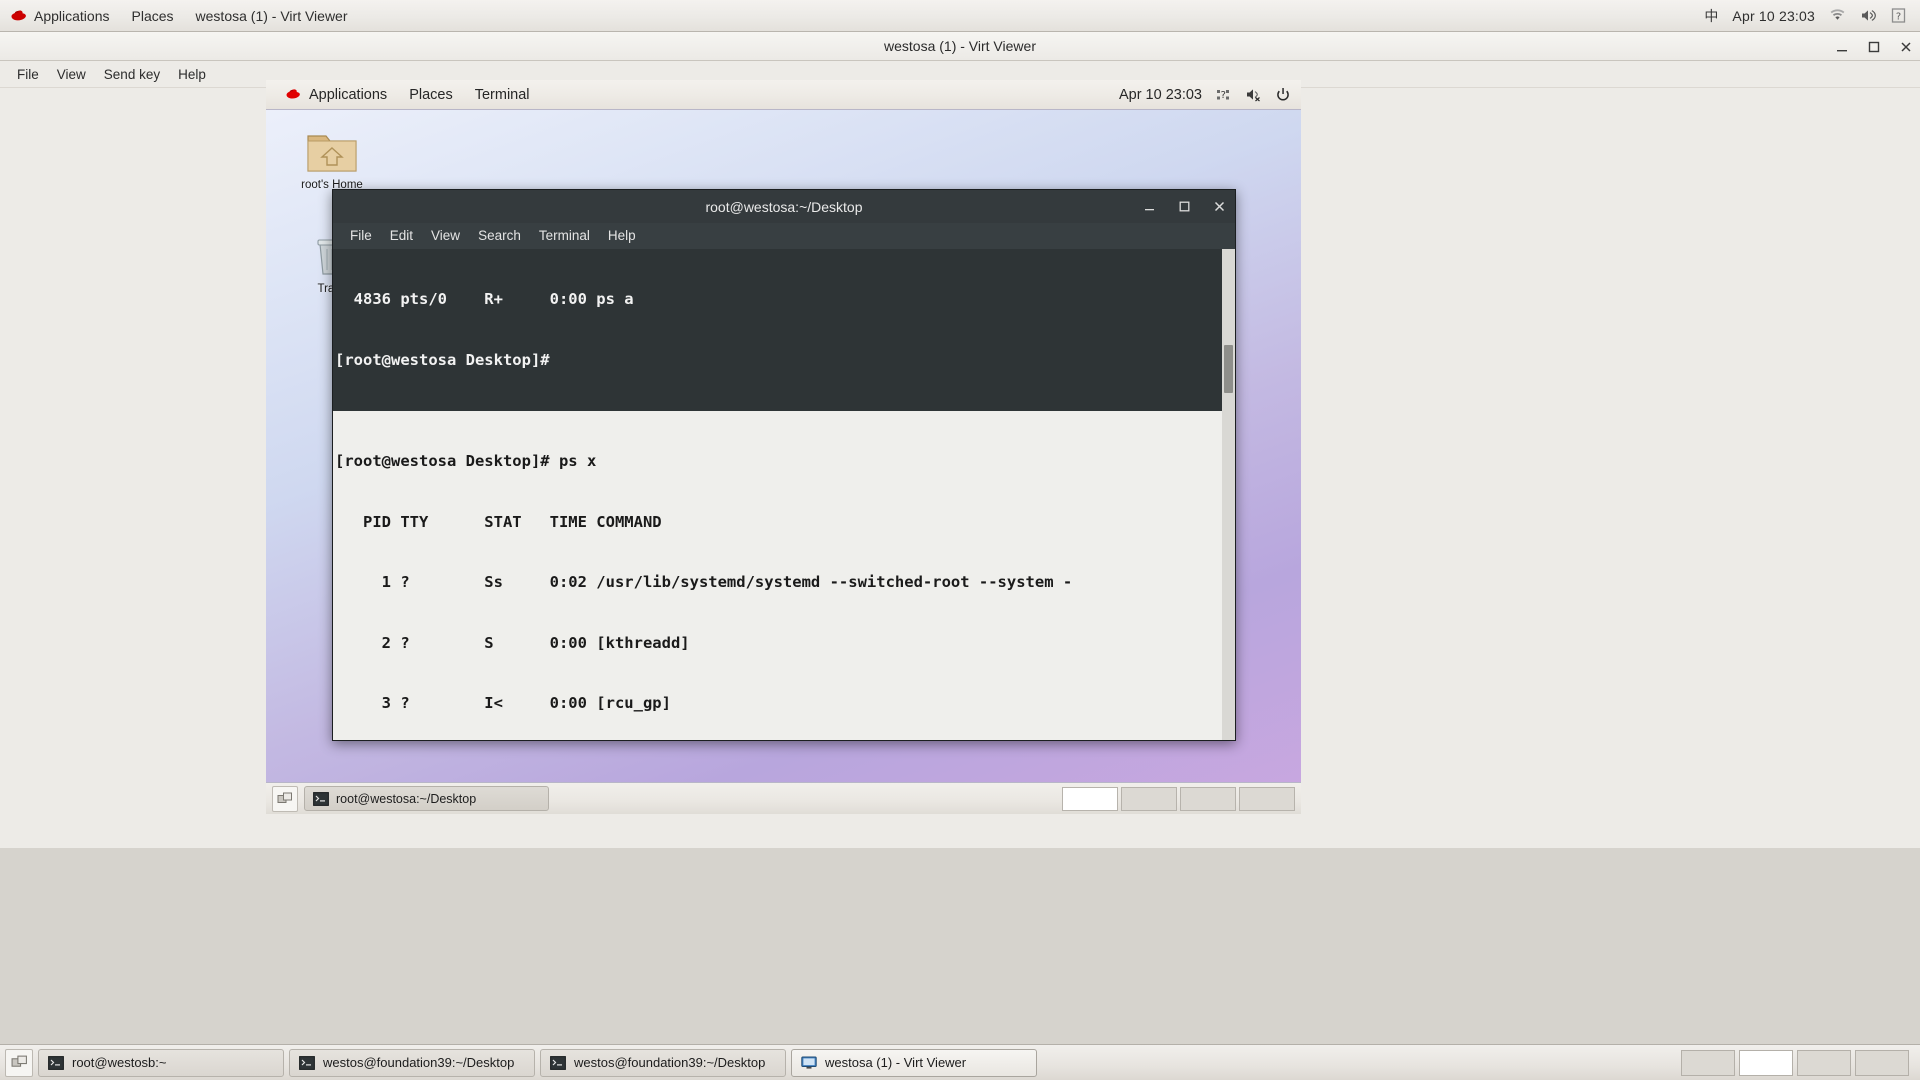 The height and width of the screenshot is (1080, 1920). I want to click on host-panel-right: 中 Apr 10 23:03 ?, so click(1812, 15).